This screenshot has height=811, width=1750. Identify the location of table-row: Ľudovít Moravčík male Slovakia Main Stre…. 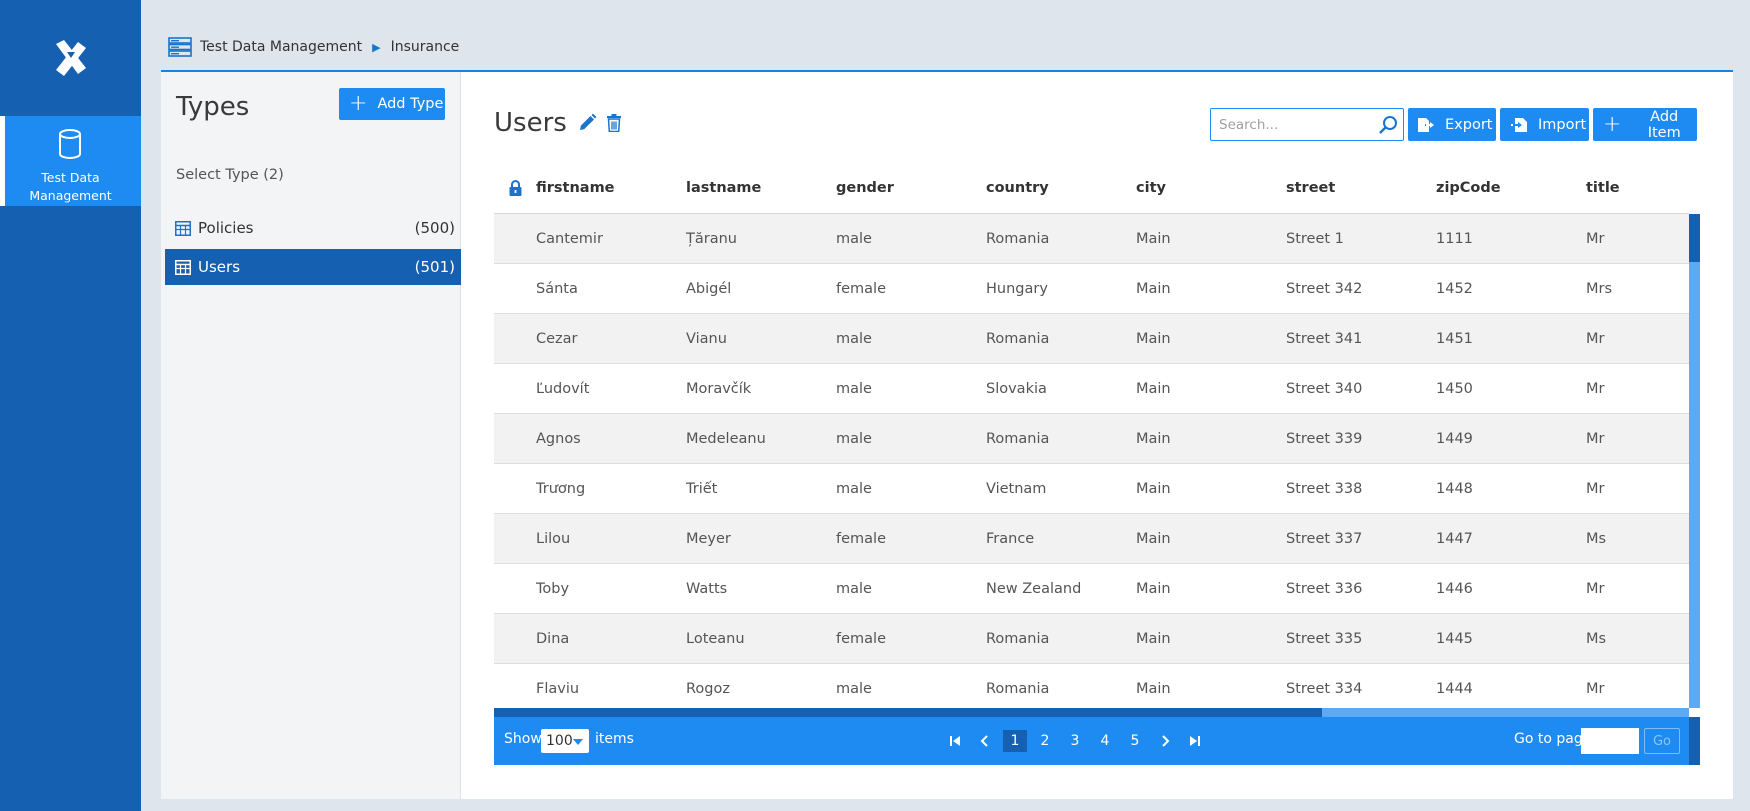
(1091, 389).